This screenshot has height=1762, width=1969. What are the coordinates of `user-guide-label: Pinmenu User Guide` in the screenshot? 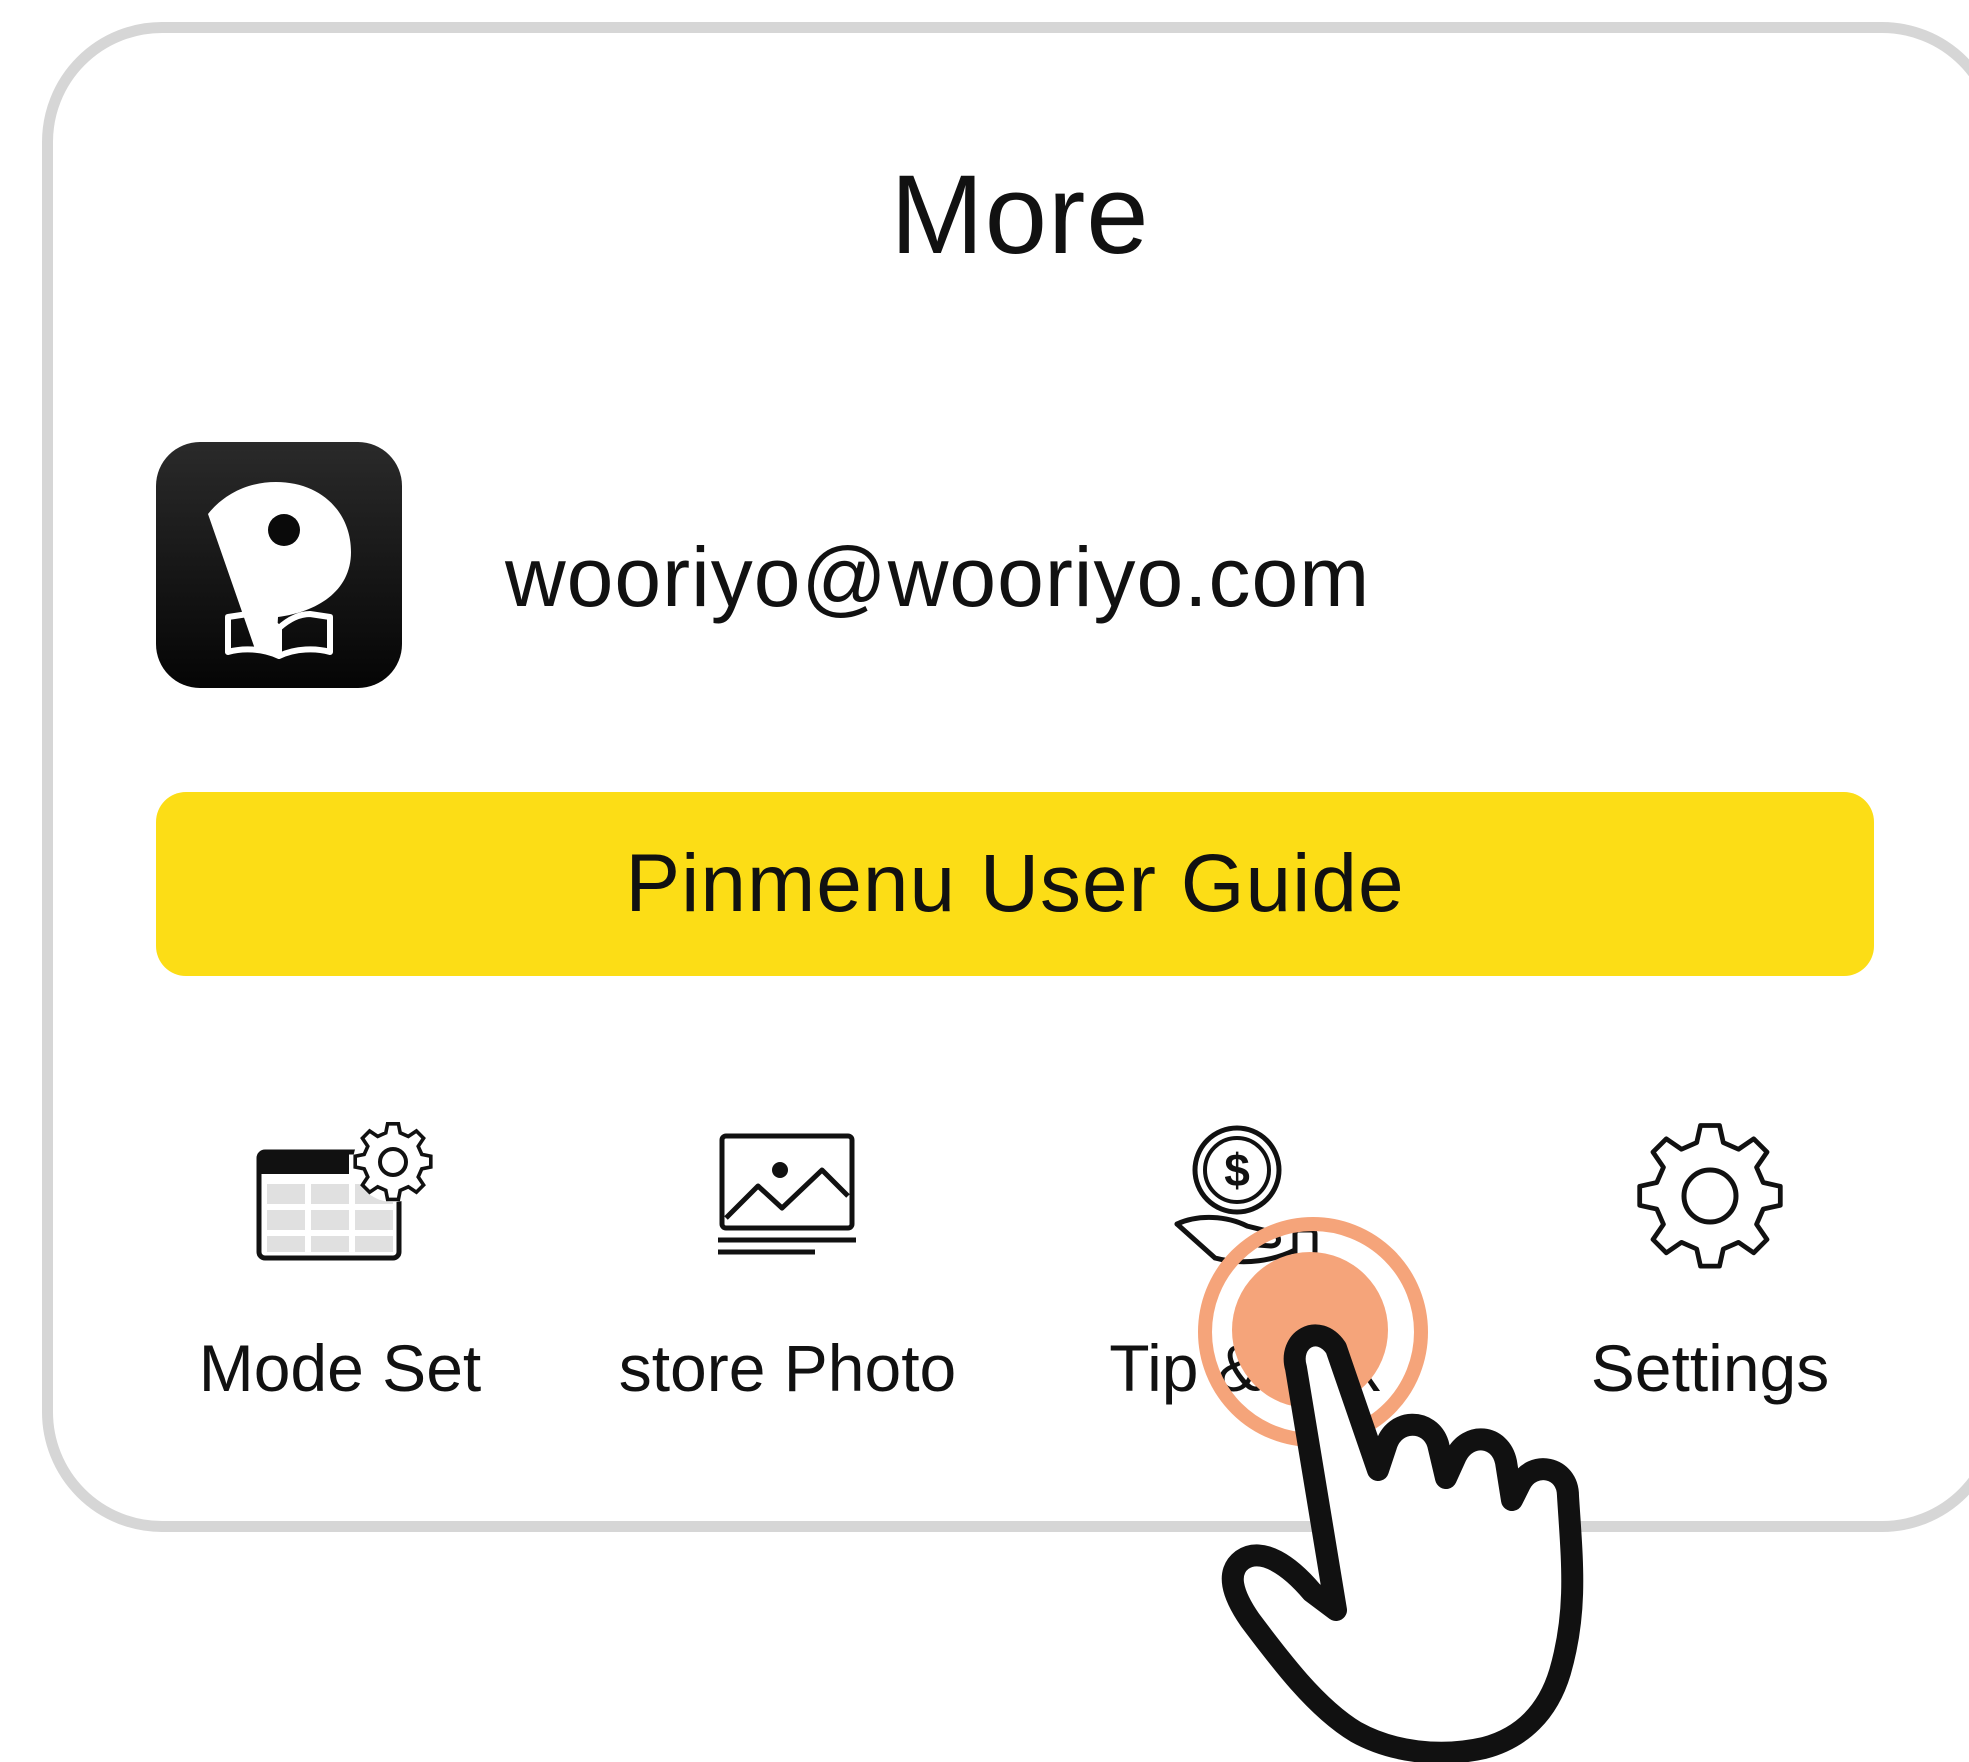 It's located at (1015, 883).